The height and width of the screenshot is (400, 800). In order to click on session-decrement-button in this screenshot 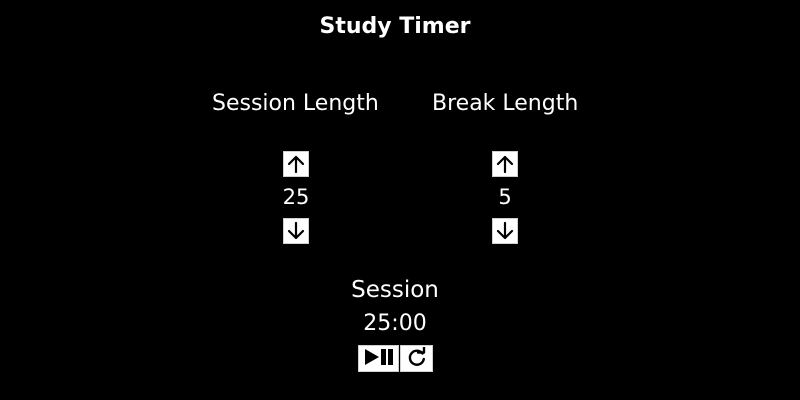, I will do `click(296, 231)`.